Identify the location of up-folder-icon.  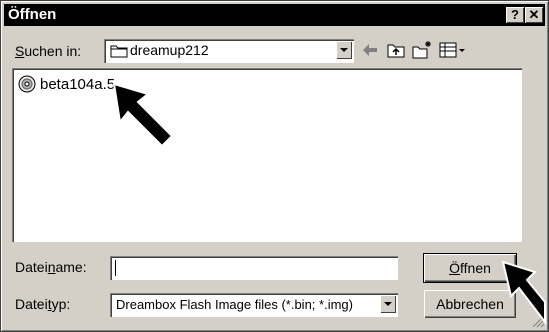
(396, 50).